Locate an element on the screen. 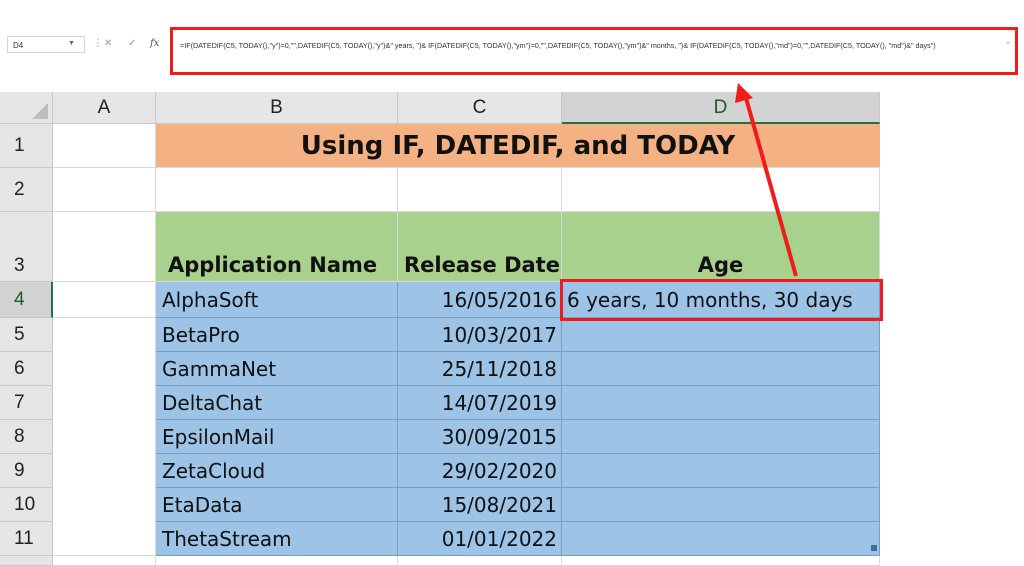 The height and width of the screenshot is (566, 1024). arrow-shaft is located at coordinates (771, 187).